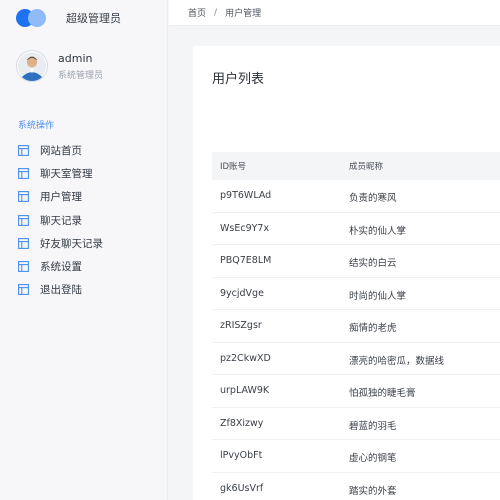  What do you see at coordinates (238, 79) in the screenshot?
I see `page-title: 用户列表` at bounding box center [238, 79].